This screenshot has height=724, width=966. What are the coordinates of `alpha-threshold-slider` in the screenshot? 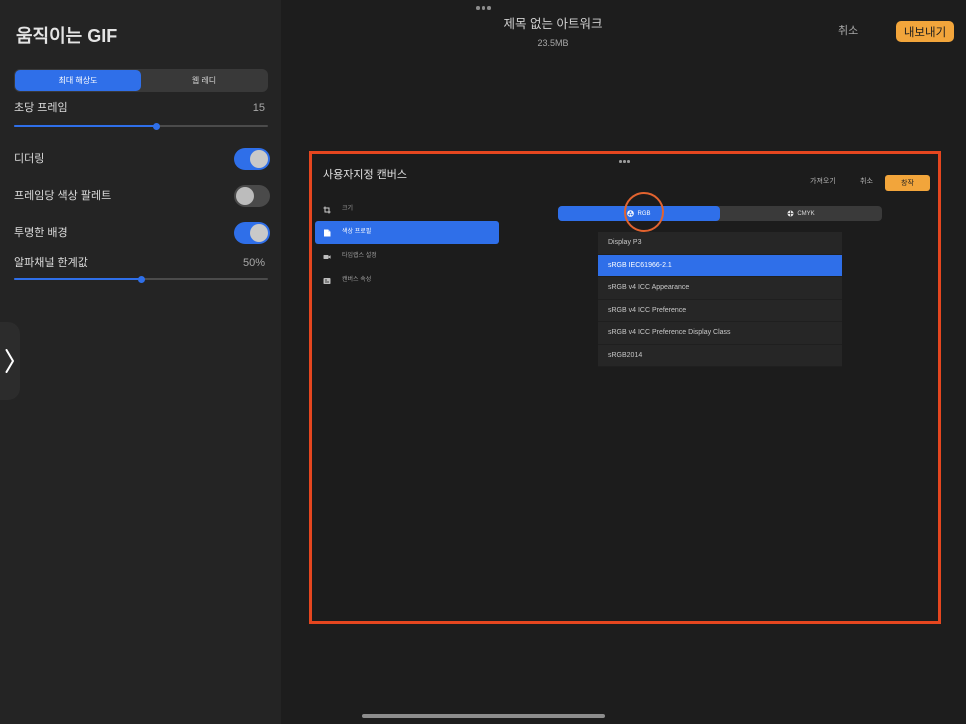 It's located at (141, 279).